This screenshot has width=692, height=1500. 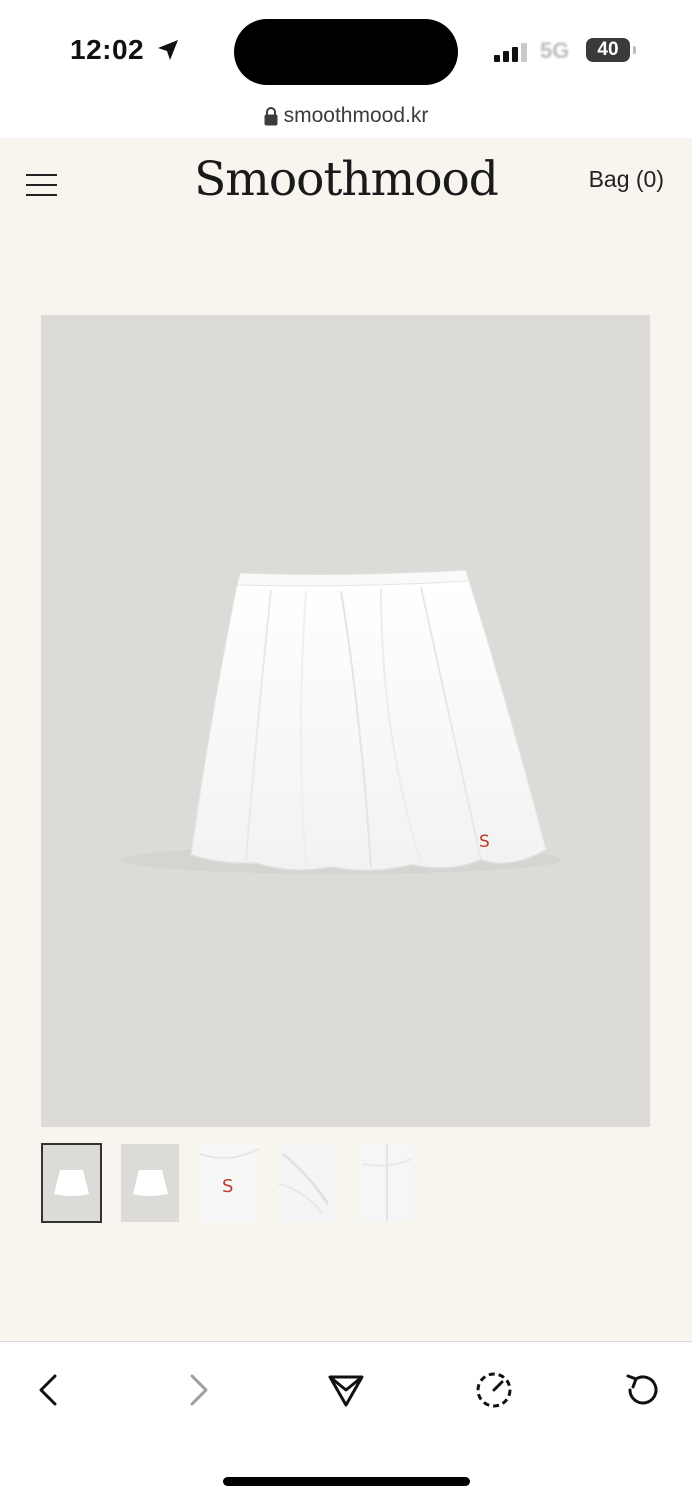 What do you see at coordinates (494, 1390) in the screenshot?
I see `timer-icon` at bounding box center [494, 1390].